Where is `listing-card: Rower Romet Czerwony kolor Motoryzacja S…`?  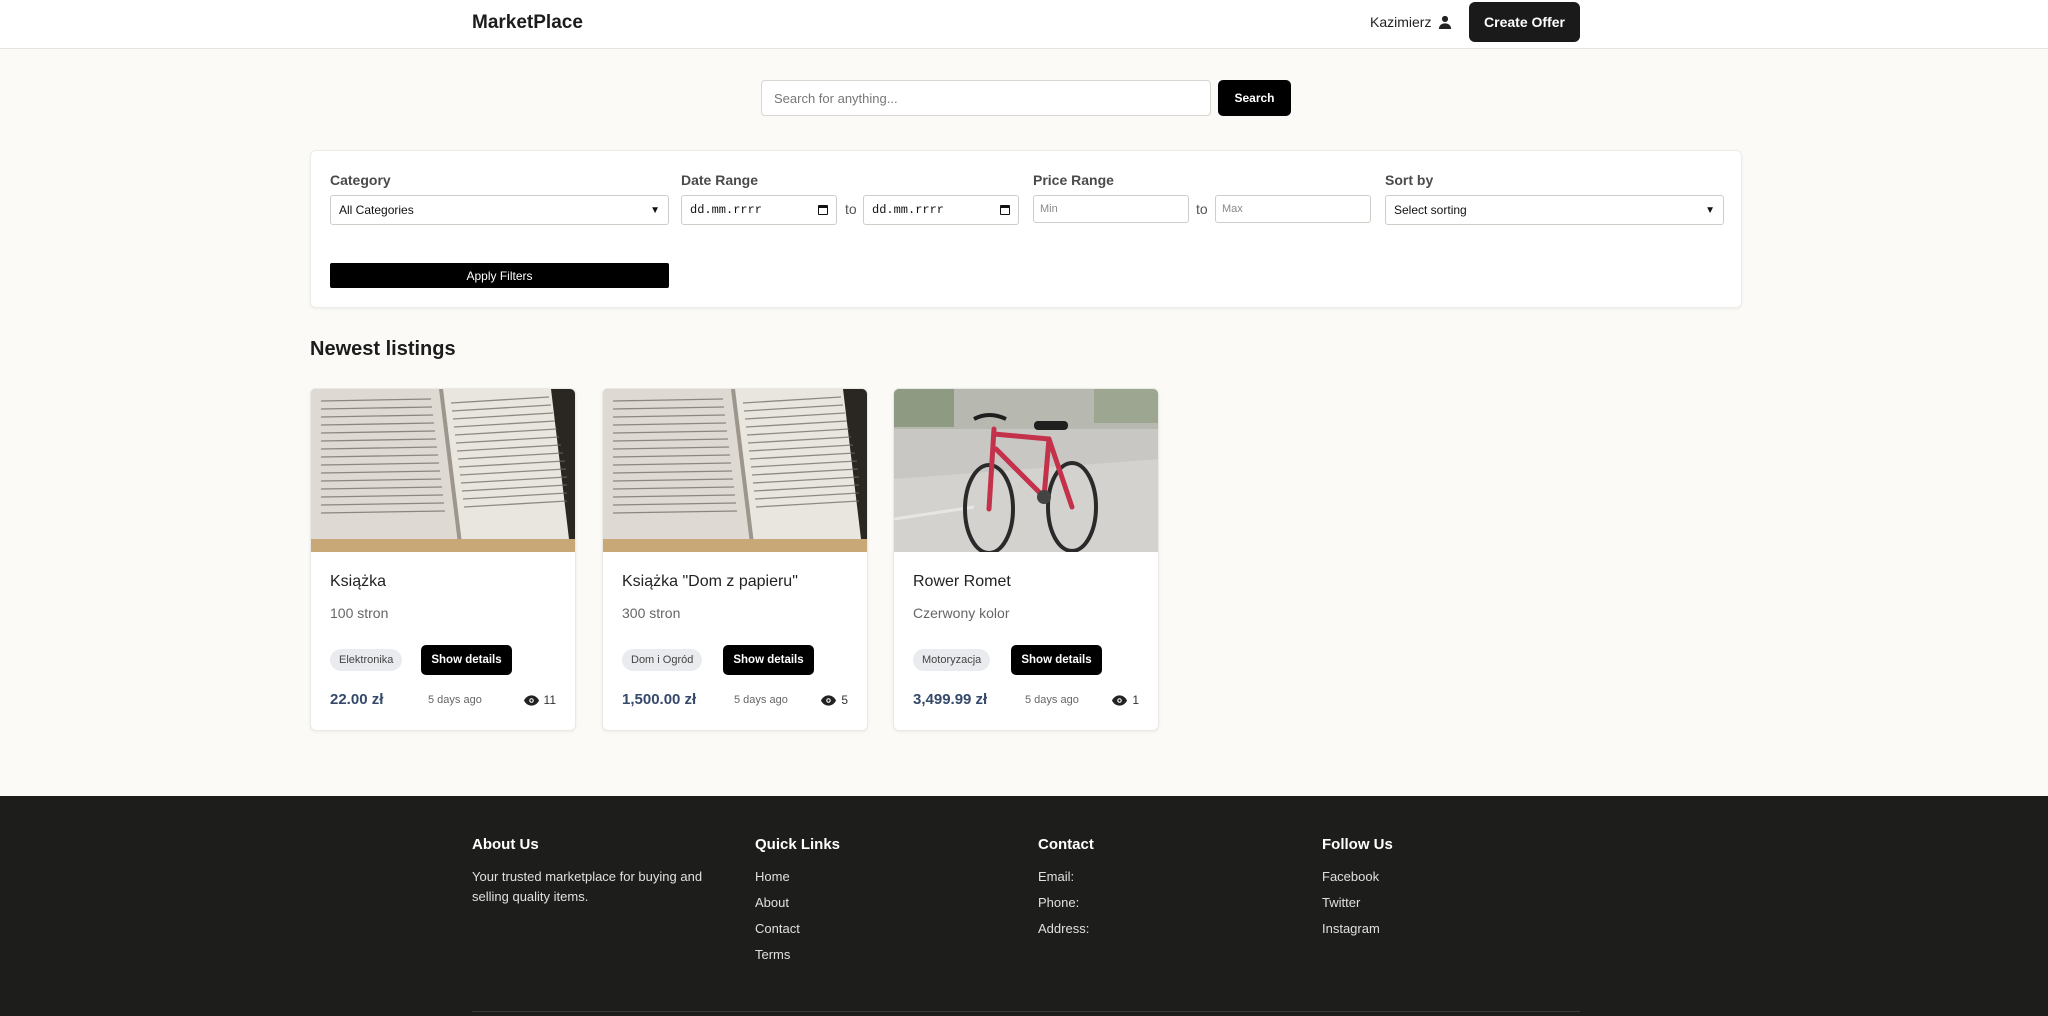
listing-card: Rower Romet Czerwony kolor Motoryzacja S… is located at coordinates (1026, 559).